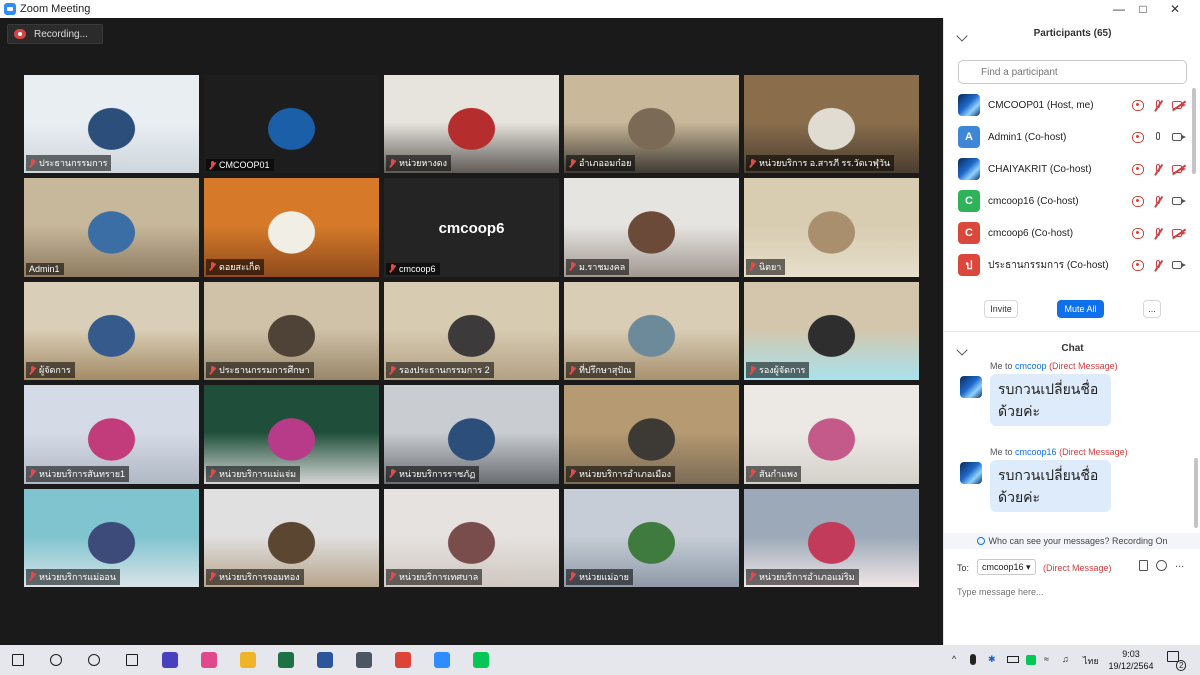 The height and width of the screenshot is (675, 1200). I want to click on participant-row: ป ประธานกรรมการ (Co-host), so click(1069, 265).